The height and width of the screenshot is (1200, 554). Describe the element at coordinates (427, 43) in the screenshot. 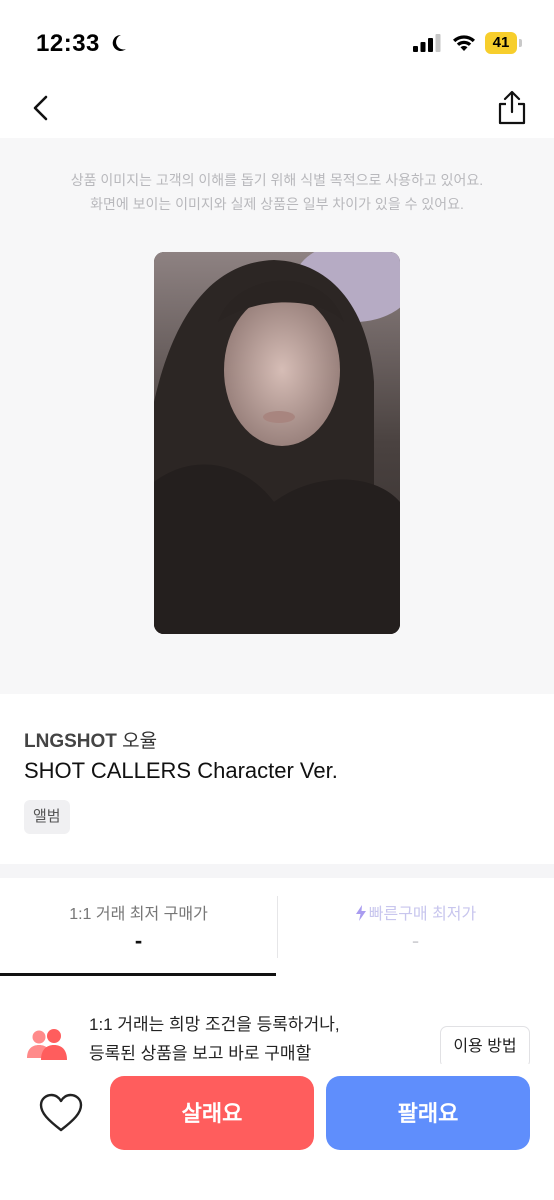

I see `signal-icon` at that location.